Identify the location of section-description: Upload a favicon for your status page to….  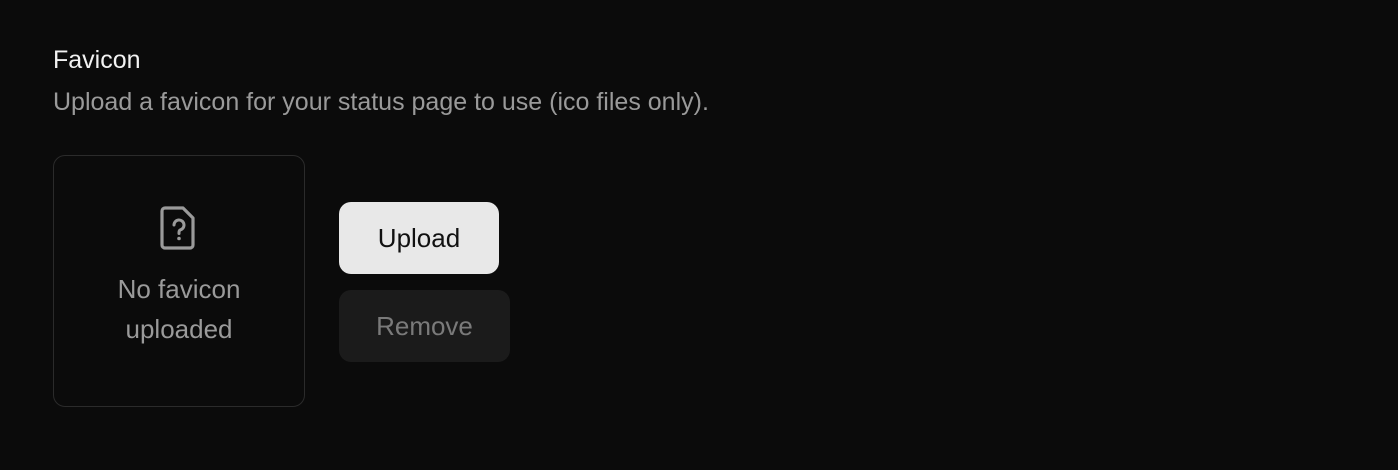
(381, 102).